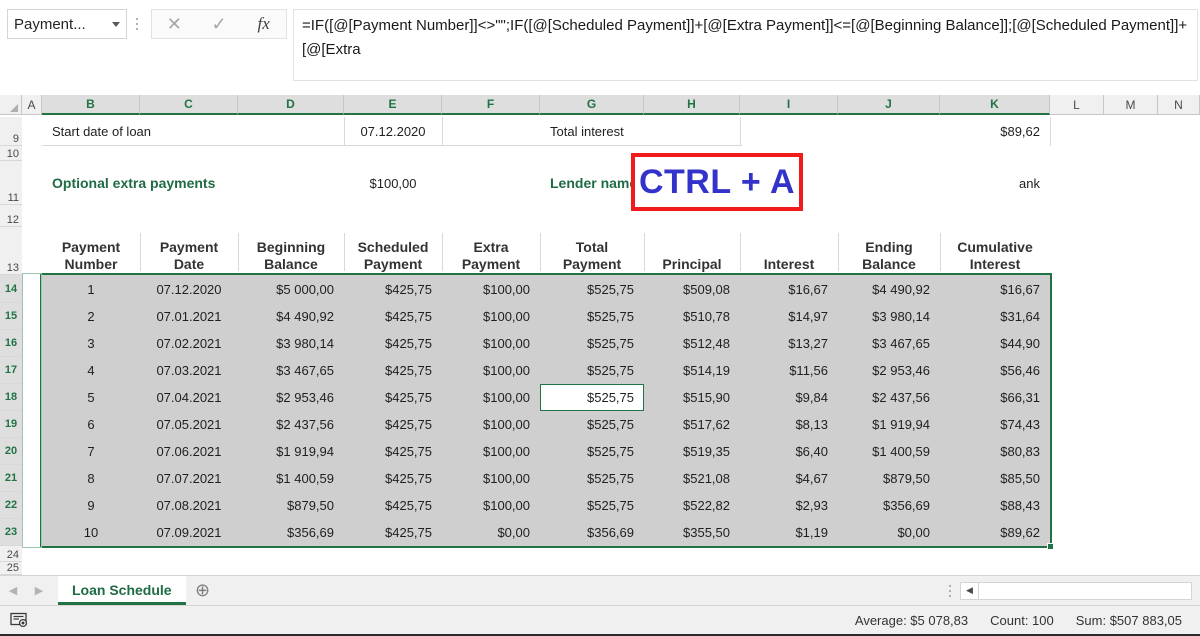  What do you see at coordinates (789, 424) in the screenshot?
I see `table-cell: $8,13` at bounding box center [789, 424].